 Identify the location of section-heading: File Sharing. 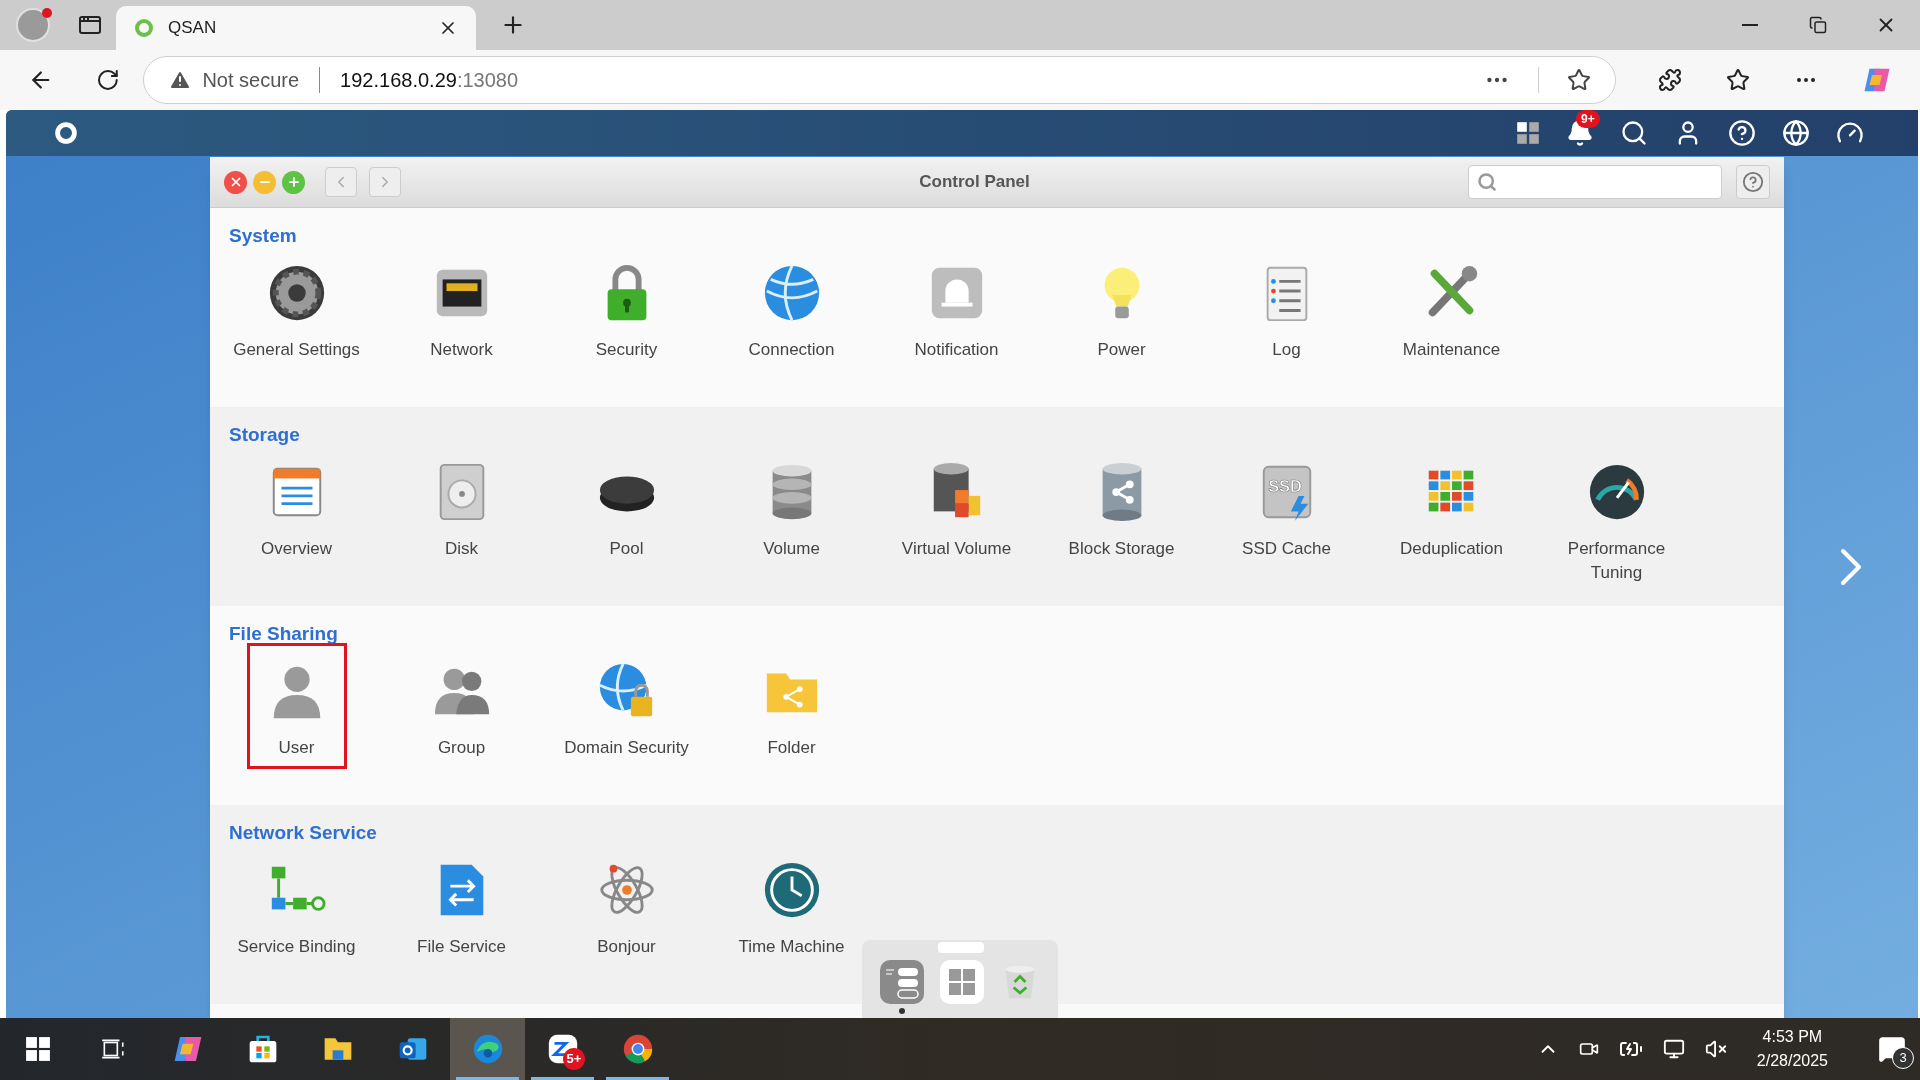
(283, 634).